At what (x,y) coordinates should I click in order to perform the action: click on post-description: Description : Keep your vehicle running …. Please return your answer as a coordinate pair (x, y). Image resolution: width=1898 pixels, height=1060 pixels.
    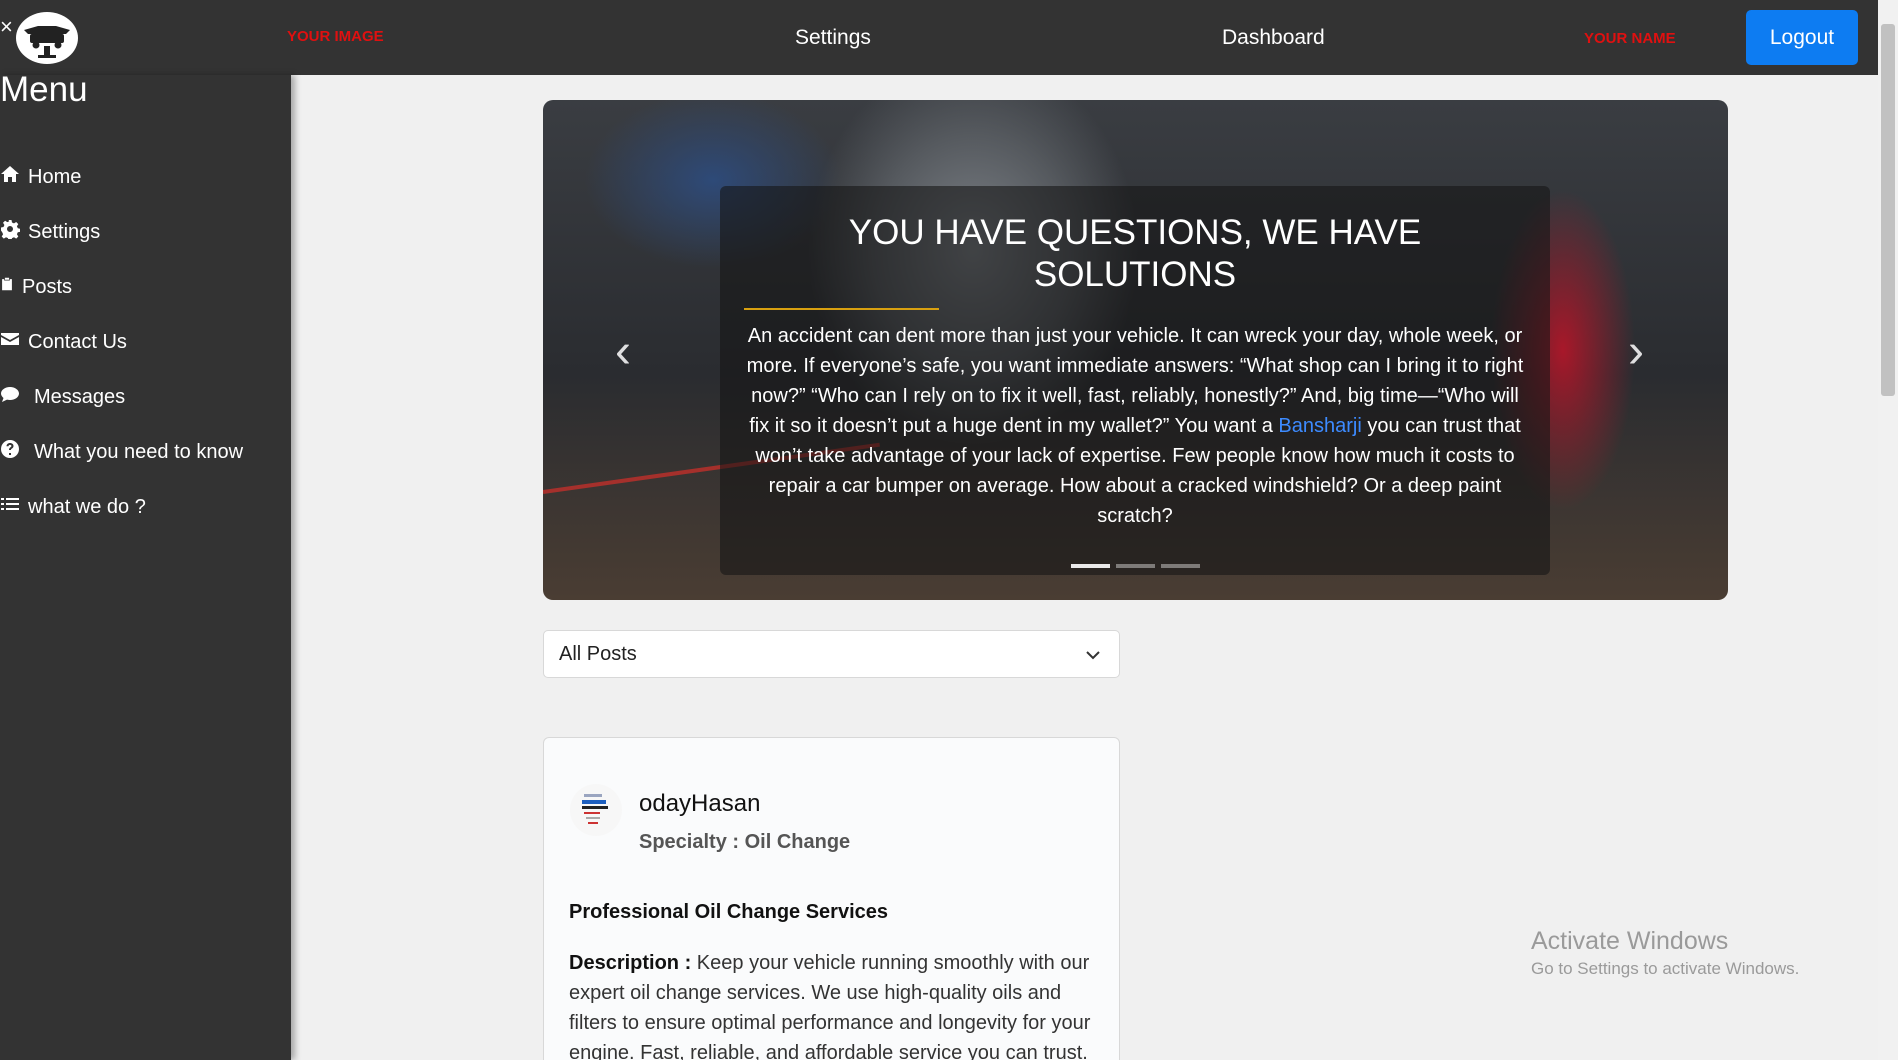
    Looking at the image, I should click on (834, 1004).